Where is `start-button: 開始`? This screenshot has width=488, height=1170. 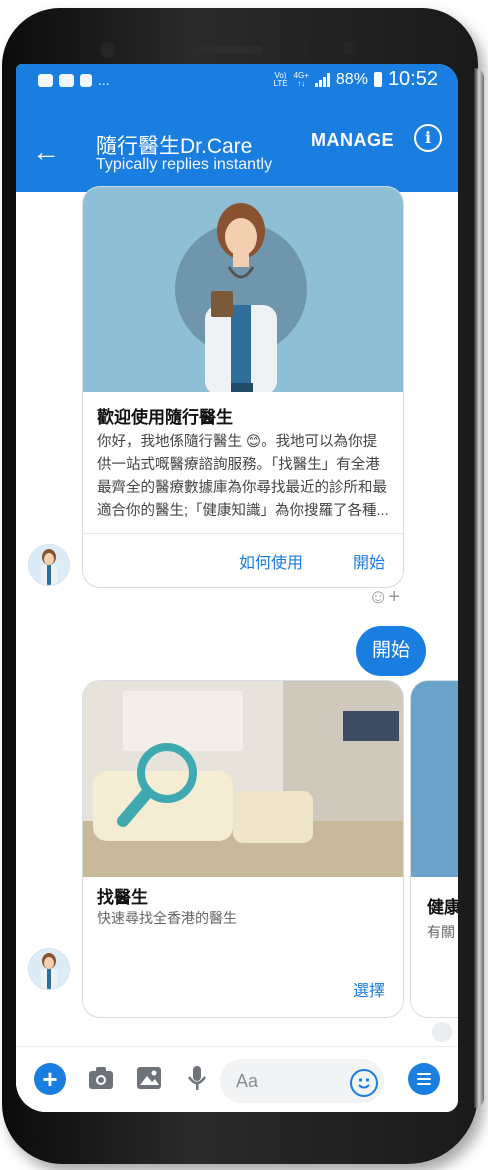 start-button: 開始 is located at coordinates (369, 561).